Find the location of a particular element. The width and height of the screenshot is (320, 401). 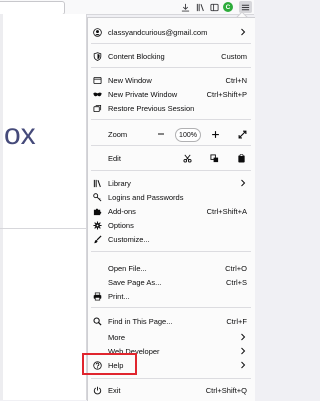

fullscreen-button is located at coordinates (242, 134).